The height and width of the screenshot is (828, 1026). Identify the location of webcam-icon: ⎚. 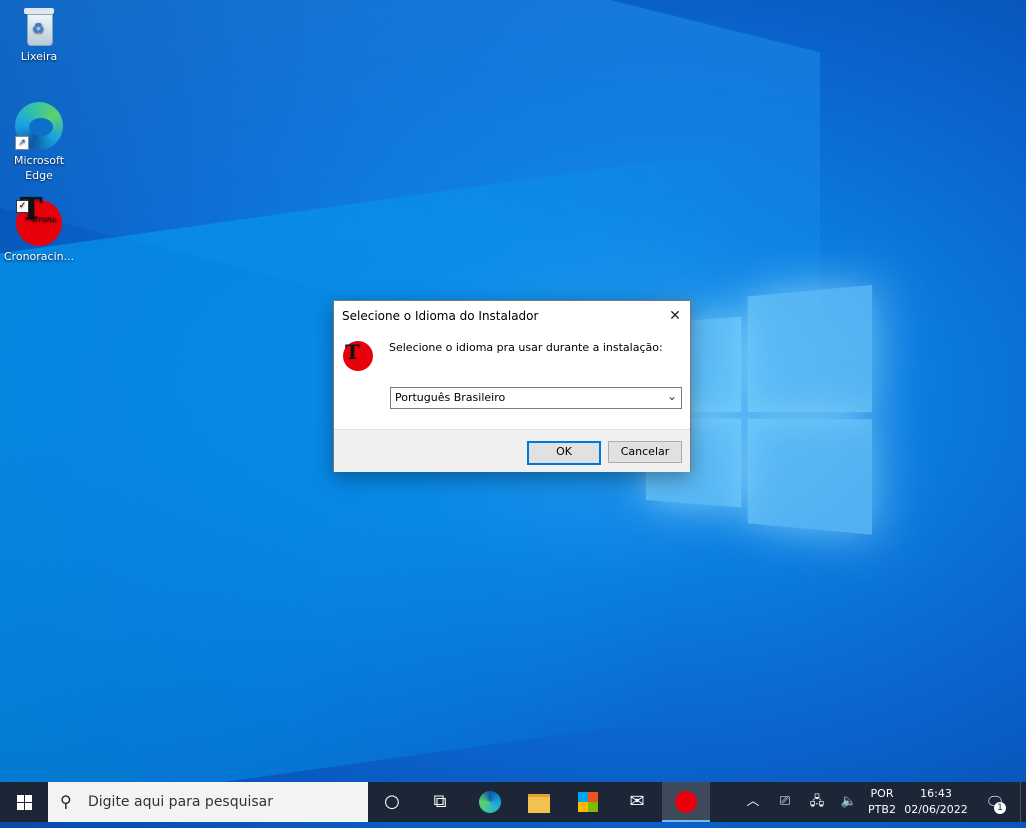
(785, 801).